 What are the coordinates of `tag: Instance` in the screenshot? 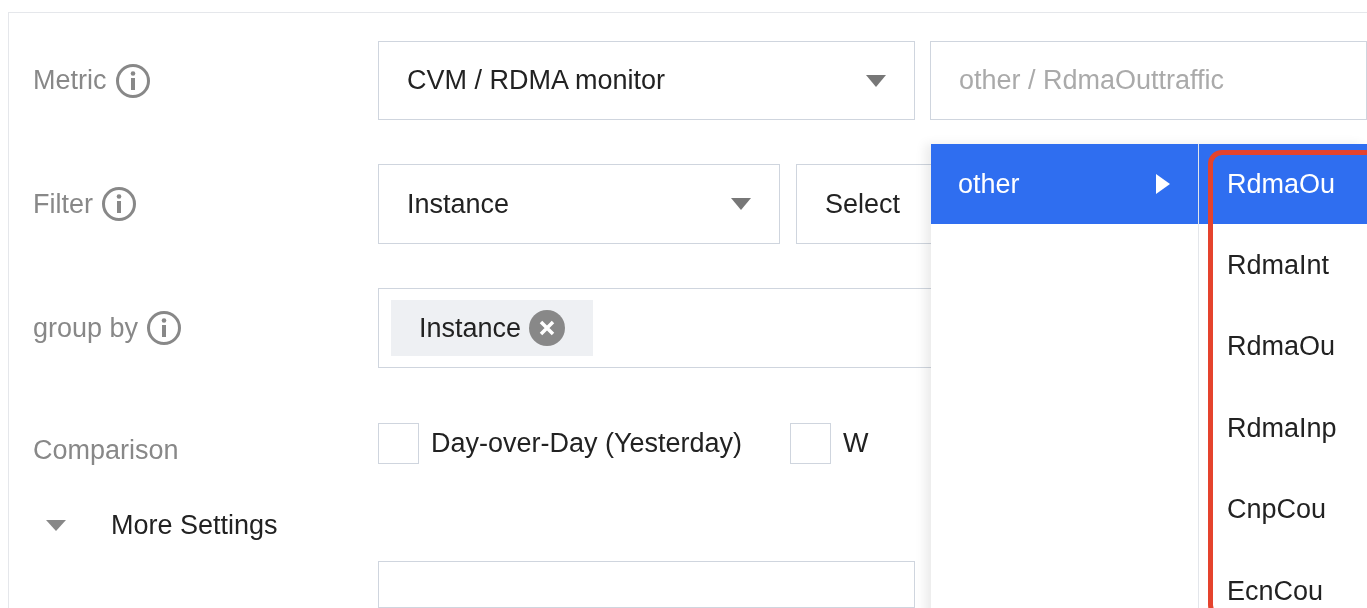 It's located at (492, 328).